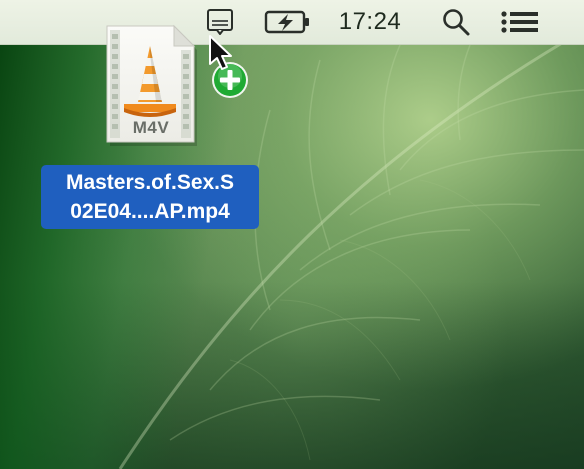 The width and height of the screenshot is (584, 469). Describe the element at coordinates (370, 22) in the screenshot. I see `menu-clock: 17:24` at that location.